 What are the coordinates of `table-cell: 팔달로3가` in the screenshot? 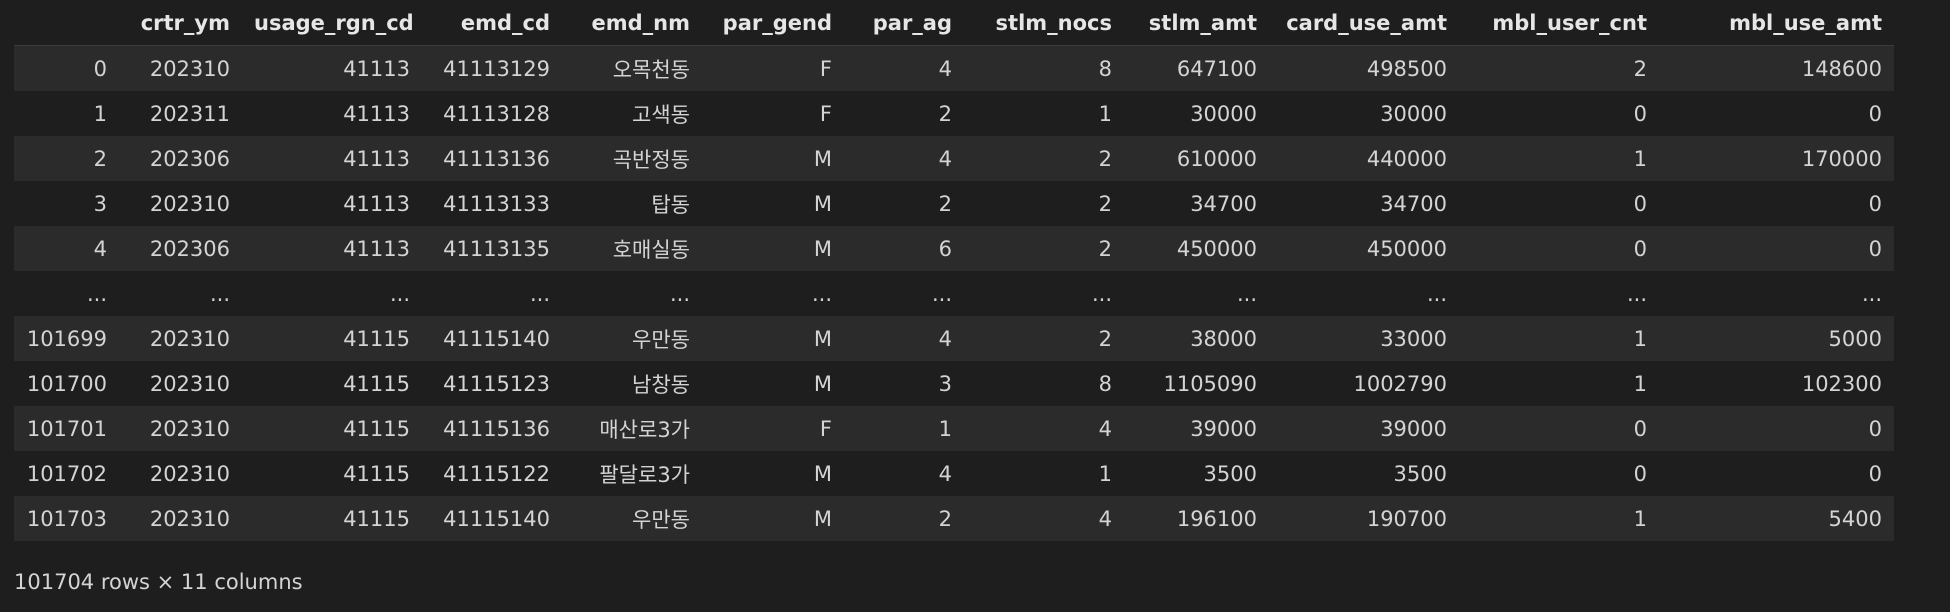 It's located at (644, 474).